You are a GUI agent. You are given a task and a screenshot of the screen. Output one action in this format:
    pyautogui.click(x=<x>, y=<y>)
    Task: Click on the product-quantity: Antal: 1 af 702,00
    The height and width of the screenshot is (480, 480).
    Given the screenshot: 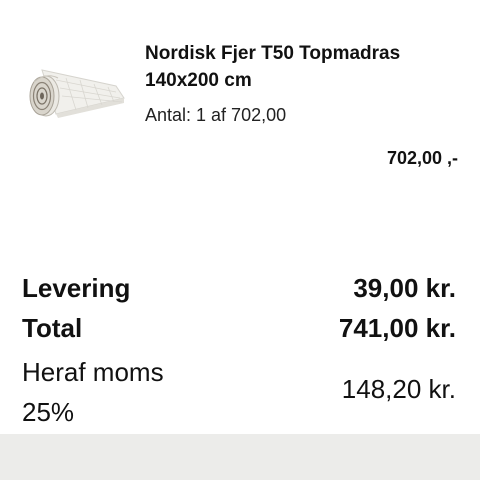 What is the action you would take?
    pyautogui.click(x=216, y=115)
    